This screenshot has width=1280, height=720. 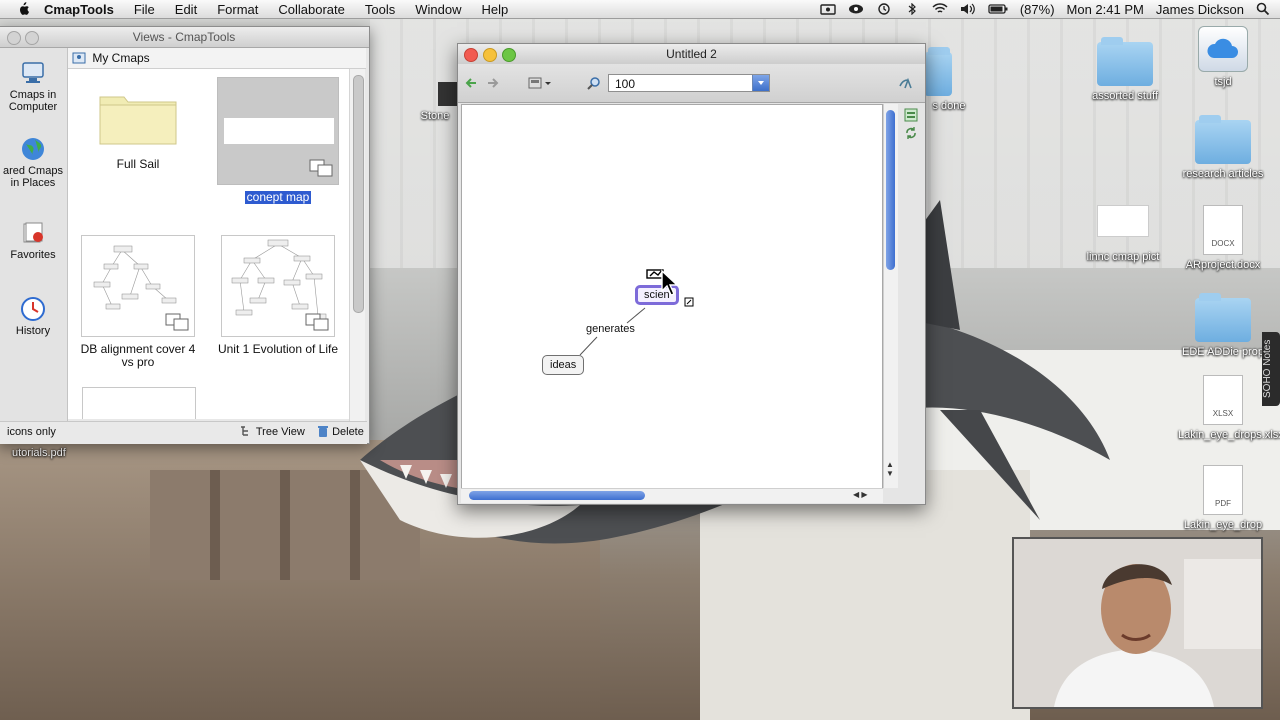 I want to click on delete-button: Delete, so click(x=340, y=431).